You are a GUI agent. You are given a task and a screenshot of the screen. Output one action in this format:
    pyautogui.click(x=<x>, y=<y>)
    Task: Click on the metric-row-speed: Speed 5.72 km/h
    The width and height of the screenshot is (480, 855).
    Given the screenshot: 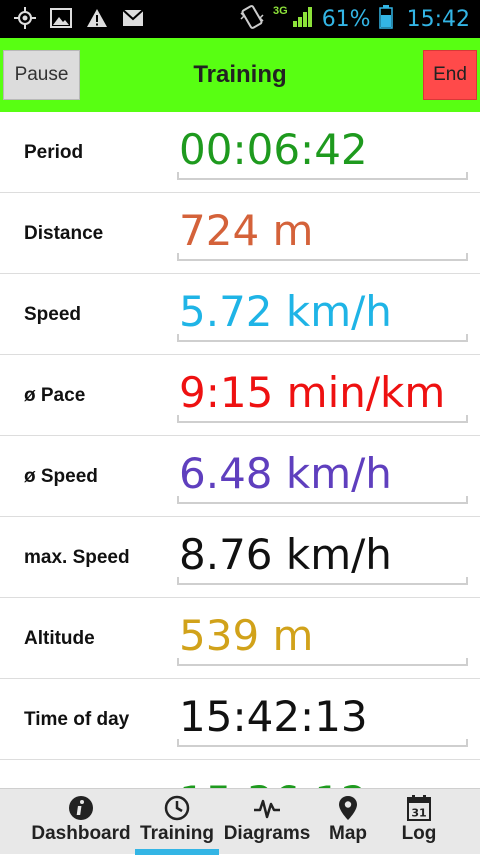 What is the action you would take?
    pyautogui.click(x=240, y=314)
    